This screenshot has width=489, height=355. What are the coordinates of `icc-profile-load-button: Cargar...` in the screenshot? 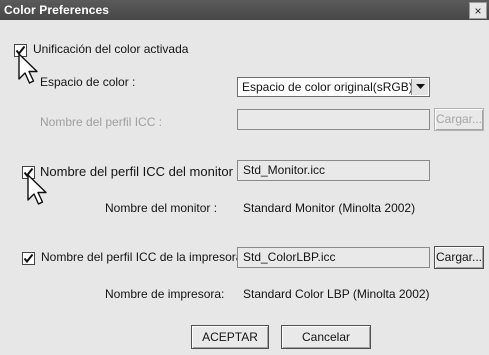 It's located at (459, 119).